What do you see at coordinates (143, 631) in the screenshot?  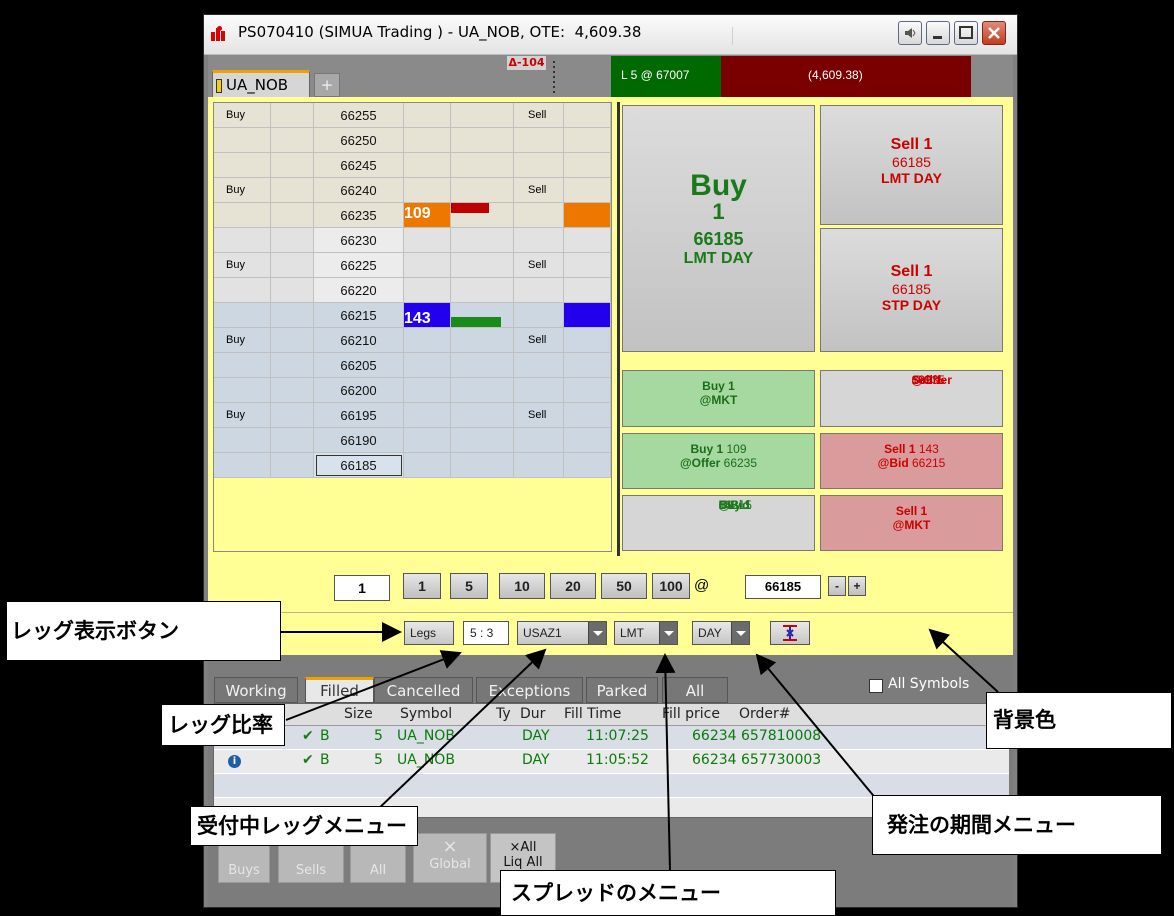 I see `callout-legs-button: レッグ表示ボタン` at bounding box center [143, 631].